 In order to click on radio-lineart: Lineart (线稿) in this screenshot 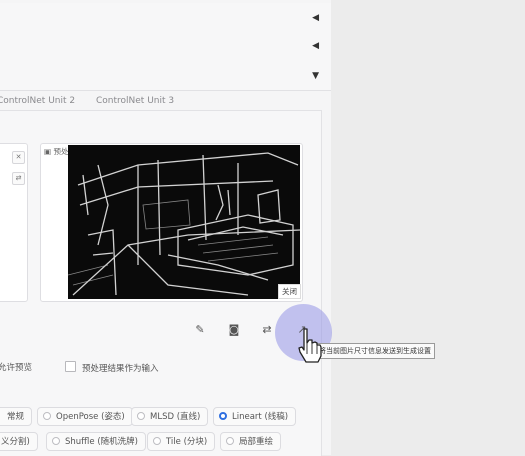, I will do `click(255, 416)`.